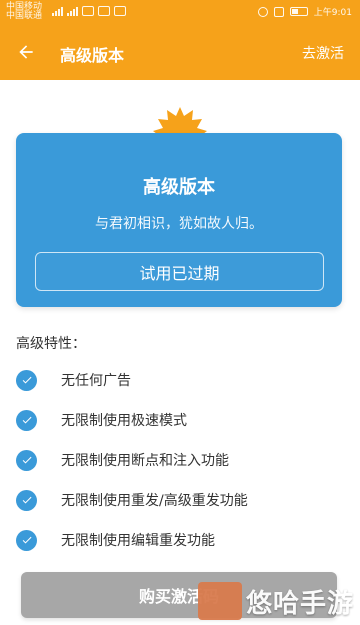  I want to click on feature-row: 无任何广告, so click(73, 380).